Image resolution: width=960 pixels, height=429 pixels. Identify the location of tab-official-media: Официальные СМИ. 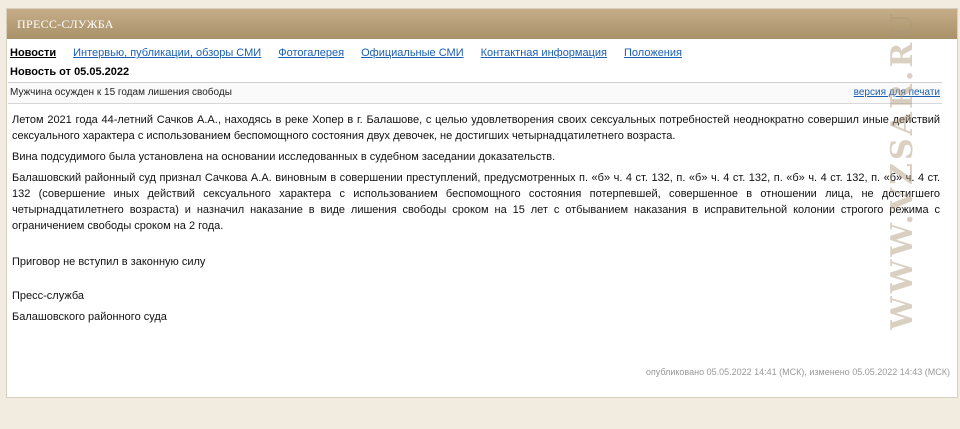
(412, 53).